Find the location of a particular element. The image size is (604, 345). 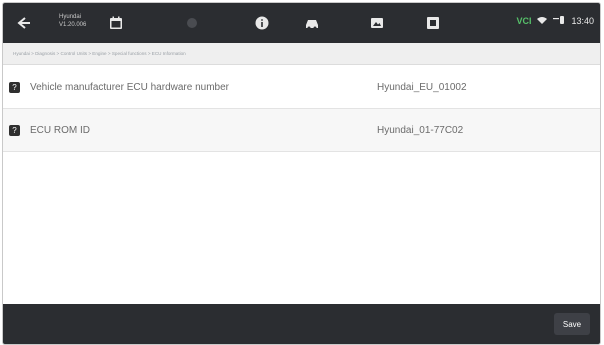

device-info: Hyundai V1.20.006 is located at coordinates (81, 21).